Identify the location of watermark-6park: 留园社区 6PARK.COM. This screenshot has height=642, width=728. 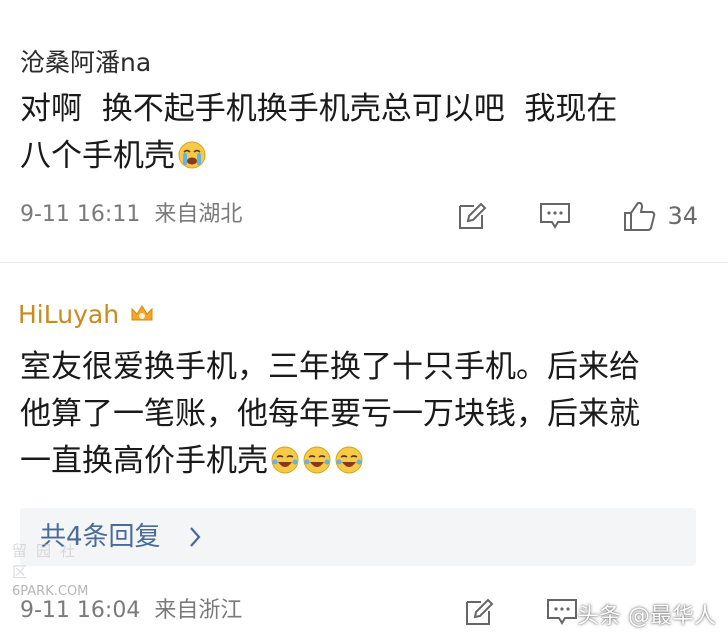
(57, 569).